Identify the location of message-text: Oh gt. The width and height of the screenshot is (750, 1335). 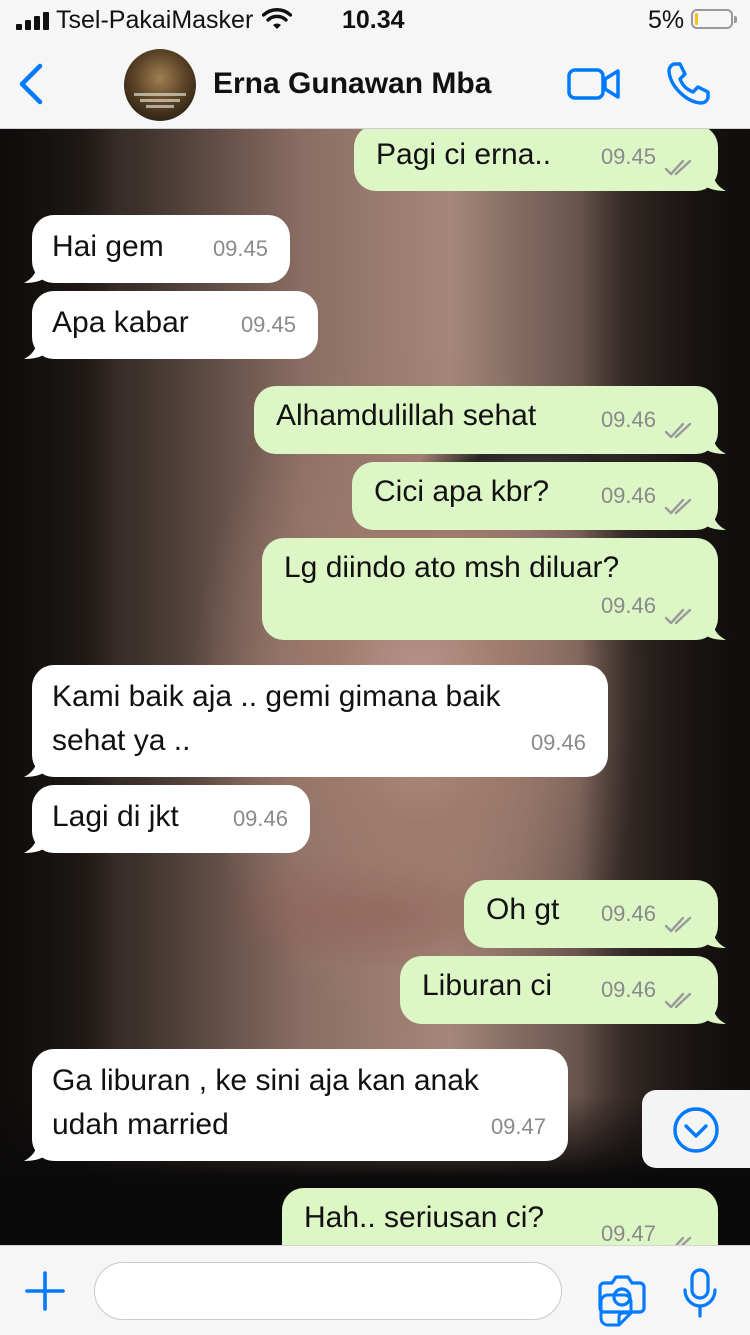
(523, 909).